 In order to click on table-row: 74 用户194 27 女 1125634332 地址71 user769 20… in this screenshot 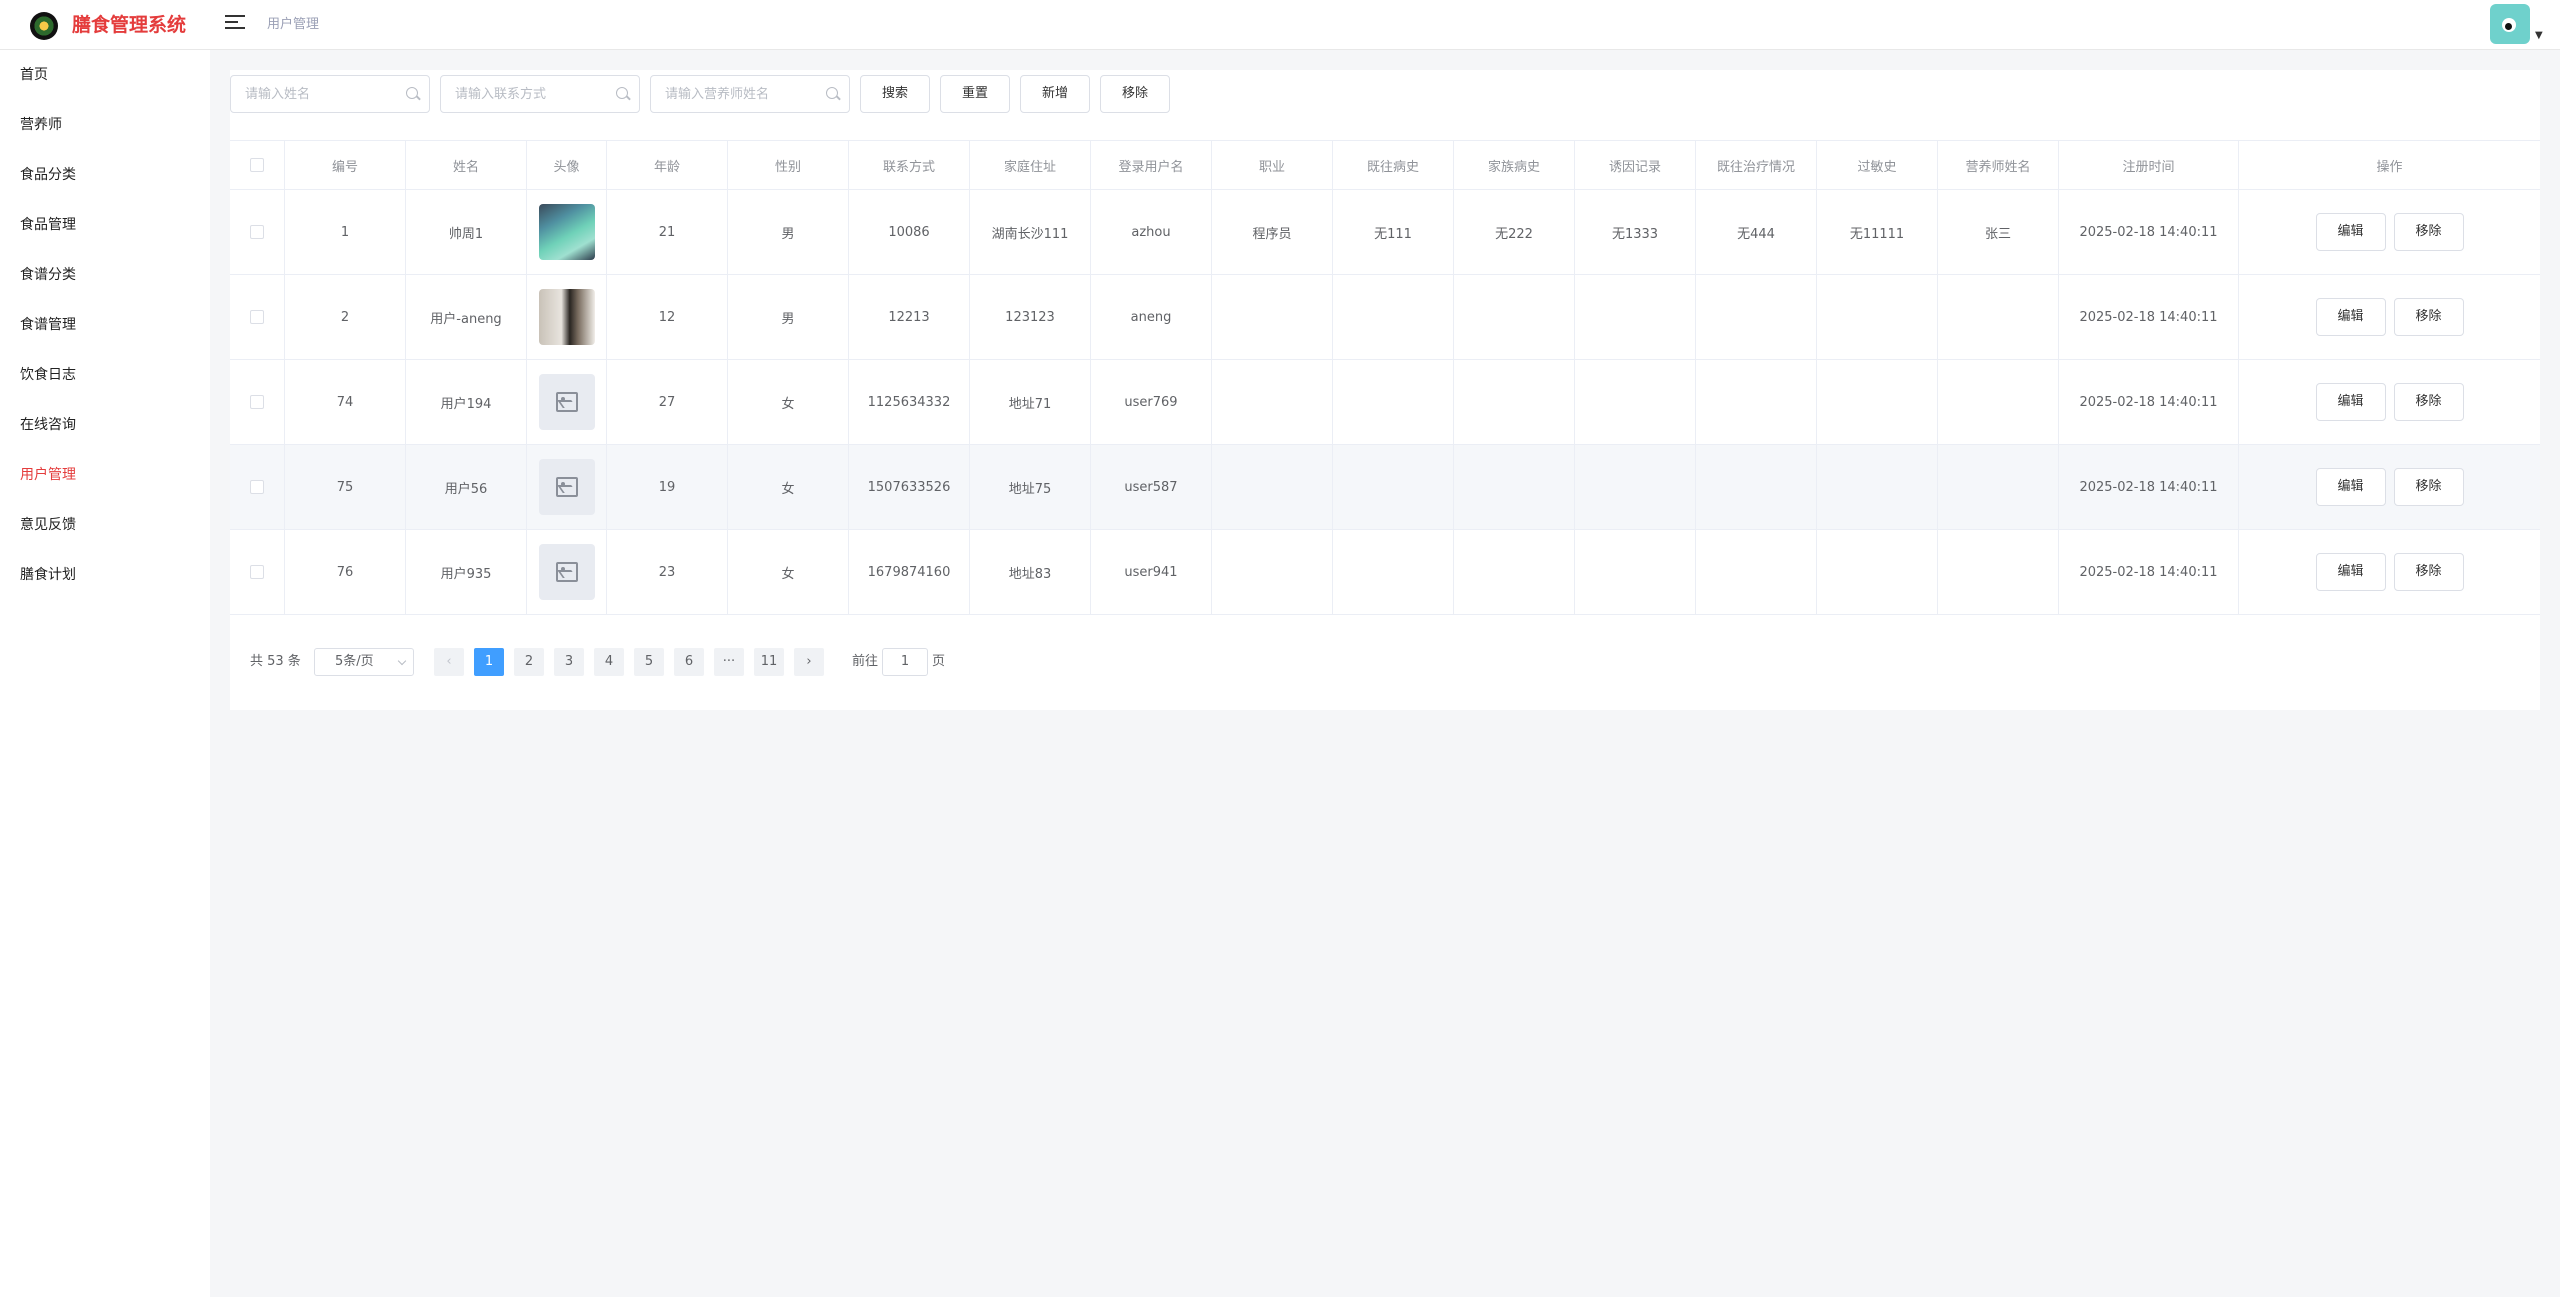, I will do `click(1385, 402)`.